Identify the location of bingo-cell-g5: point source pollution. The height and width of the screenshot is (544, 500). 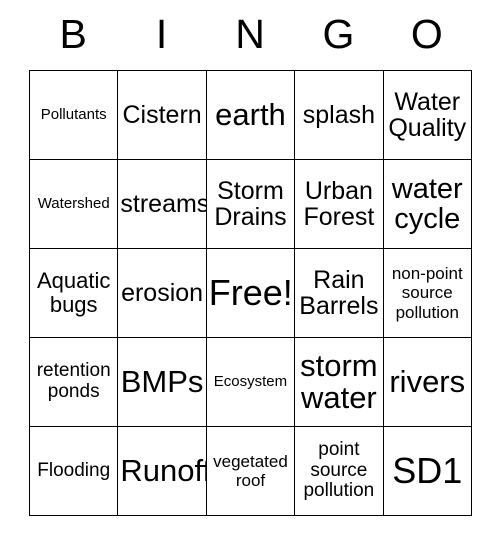
(339, 471).